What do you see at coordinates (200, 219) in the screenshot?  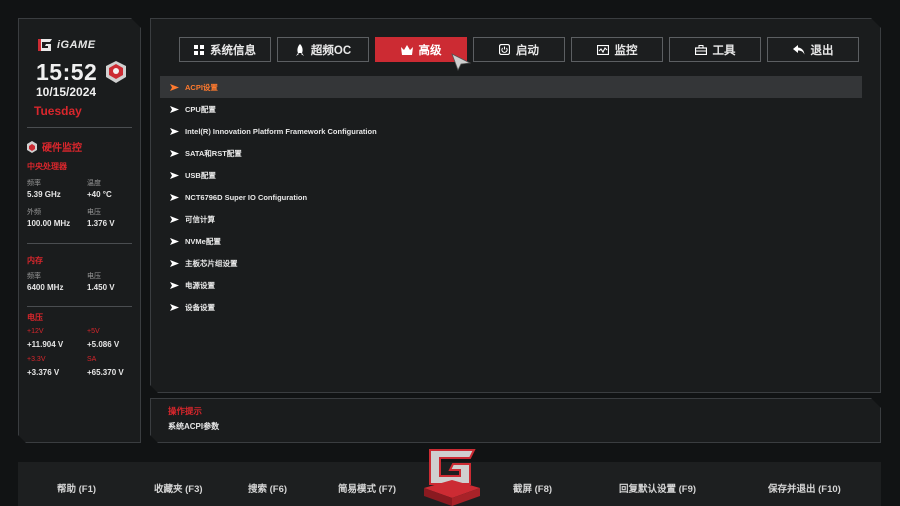 I see `menu-item-label: 可信计算` at bounding box center [200, 219].